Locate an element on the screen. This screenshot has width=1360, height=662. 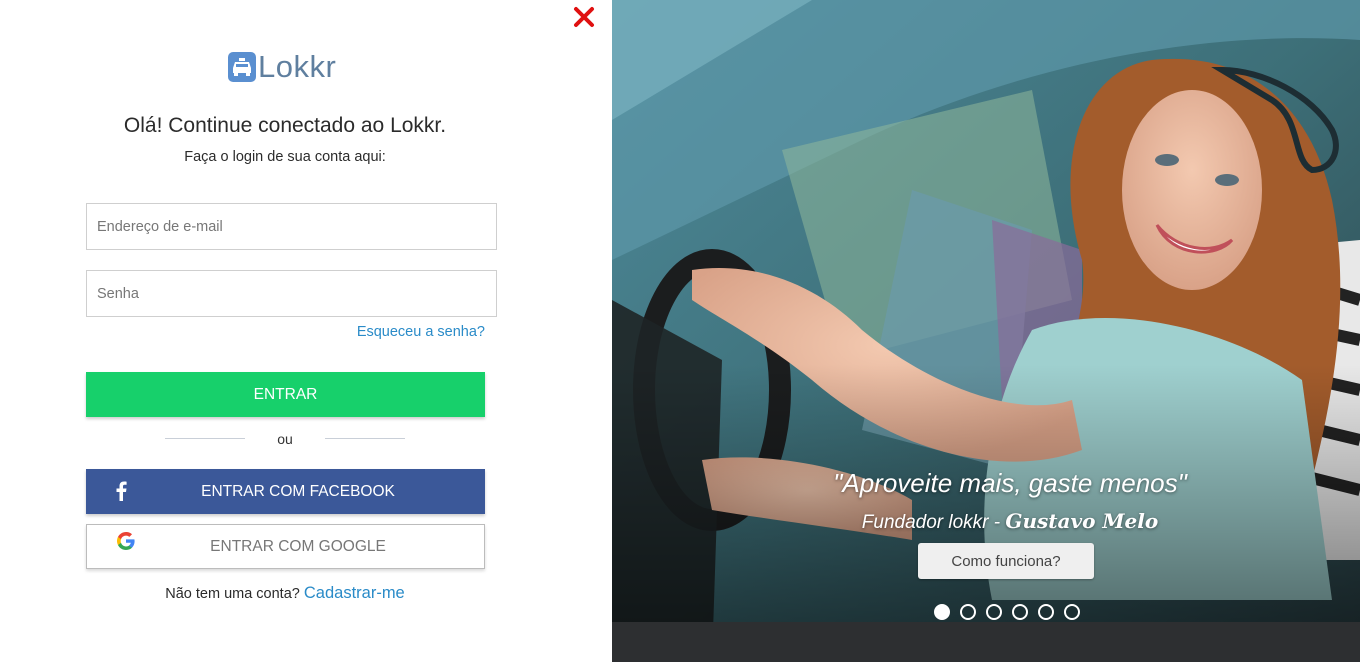
google-icon is located at coordinates (126, 541).